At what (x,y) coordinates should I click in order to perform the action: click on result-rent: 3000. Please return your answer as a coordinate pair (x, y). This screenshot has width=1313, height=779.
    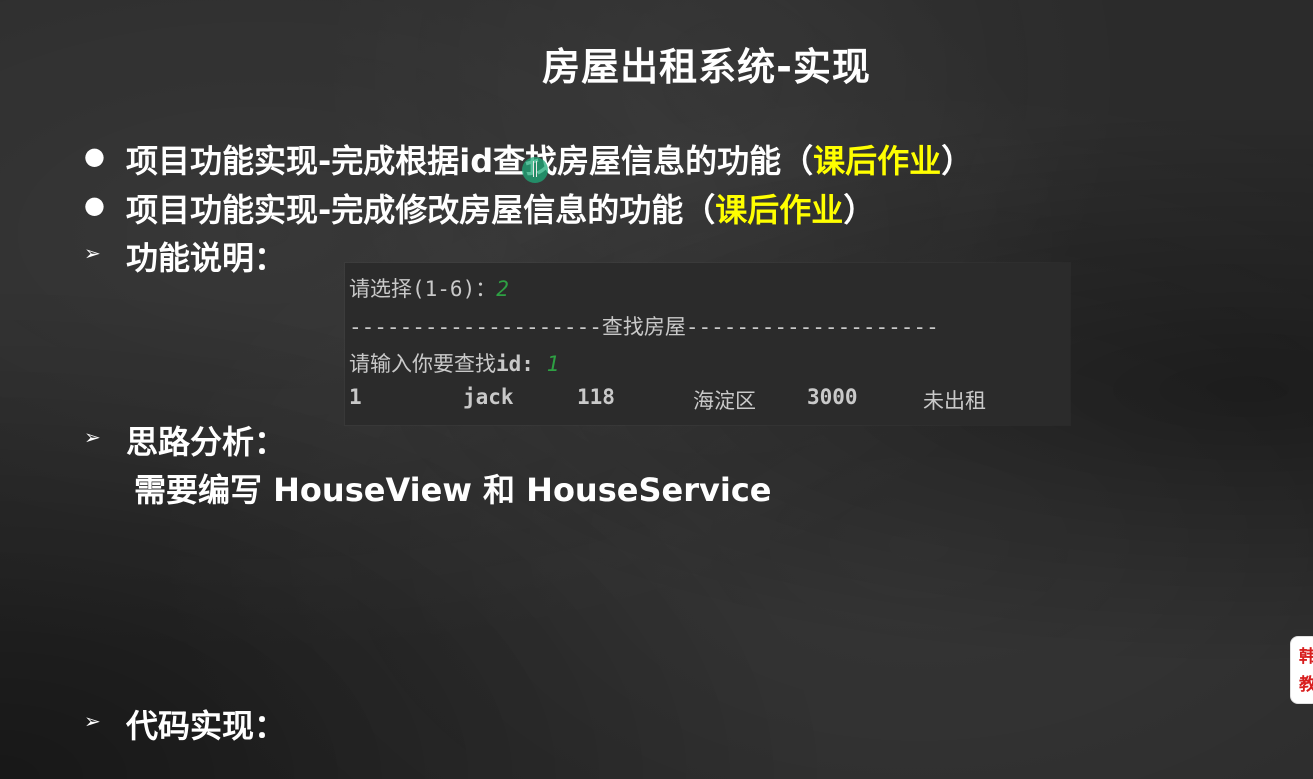
    Looking at the image, I should click on (832, 397).